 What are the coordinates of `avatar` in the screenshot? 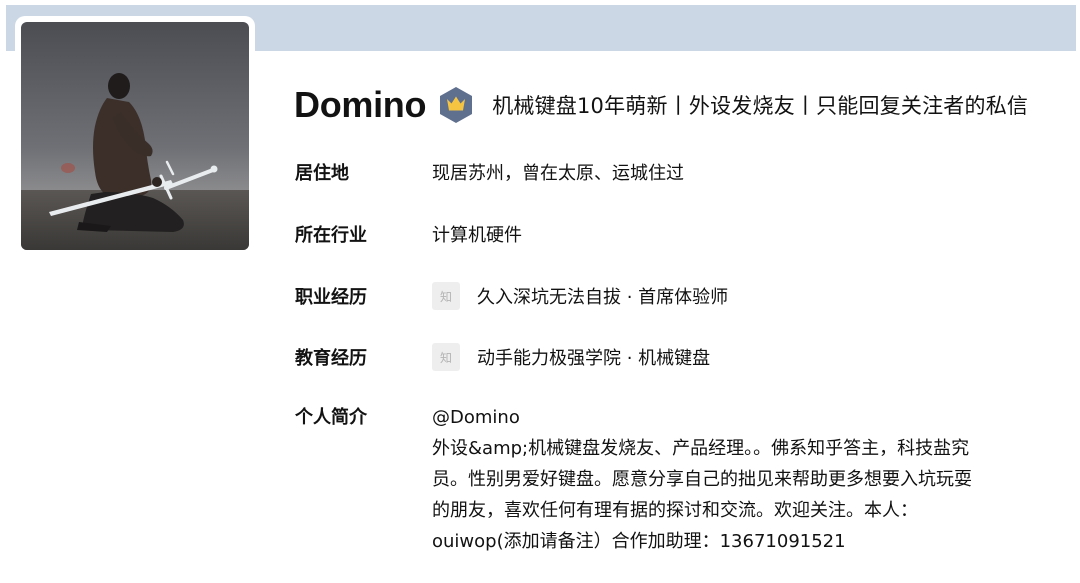 It's located at (135, 136).